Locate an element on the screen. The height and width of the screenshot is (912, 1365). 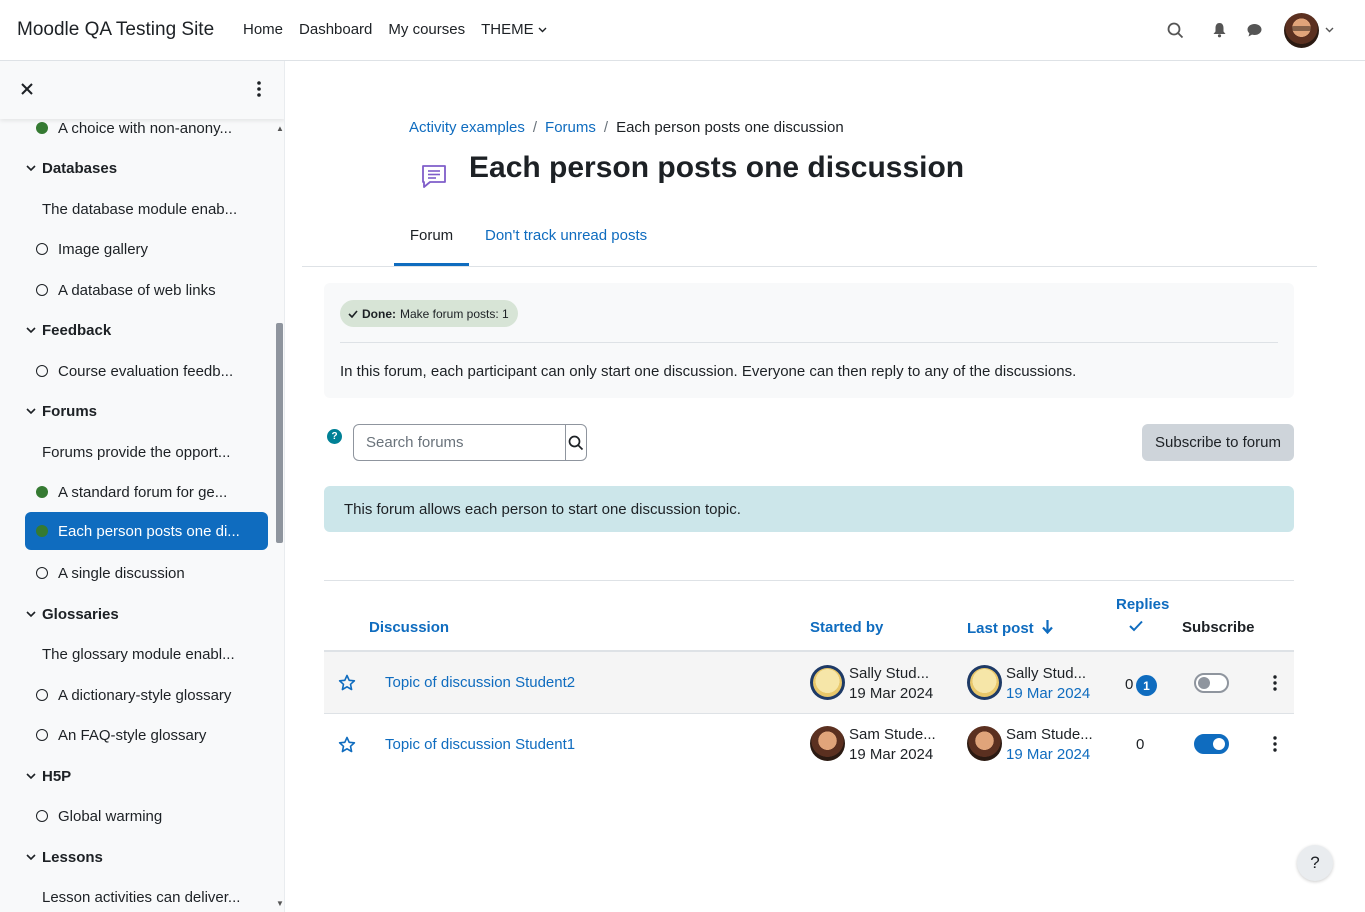
unread-count-badge: 1 is located at coordinates (1146, 685).